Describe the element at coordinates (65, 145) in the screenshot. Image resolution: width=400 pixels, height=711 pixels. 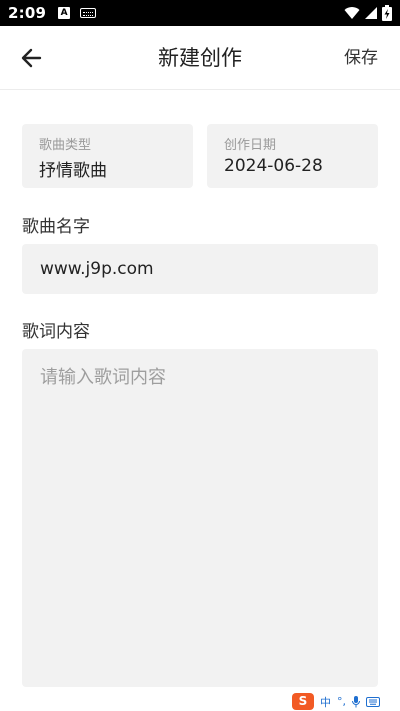
I see `song-type-label: 歌曲类型` at that location.